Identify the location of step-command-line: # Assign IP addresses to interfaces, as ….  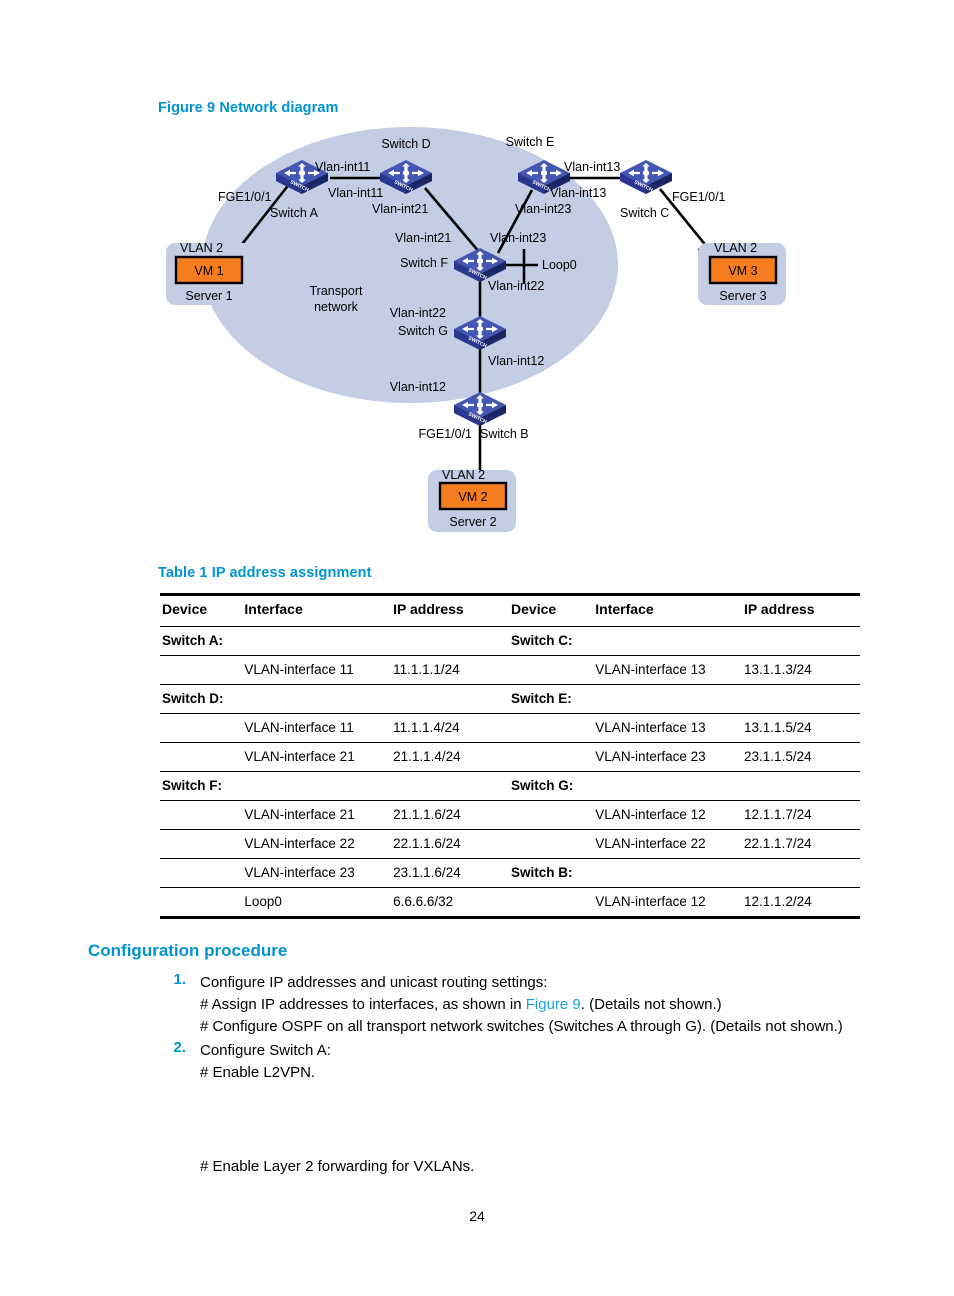
(540, 1005).